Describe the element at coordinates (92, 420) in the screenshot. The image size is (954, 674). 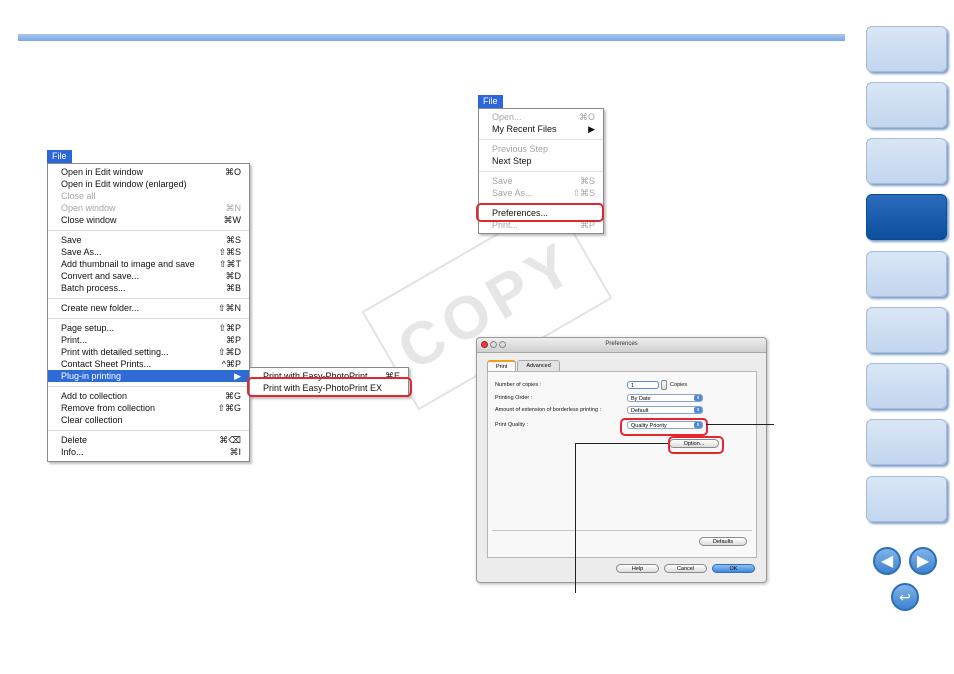
I see `menu-item-label: Clear collection` at that location.